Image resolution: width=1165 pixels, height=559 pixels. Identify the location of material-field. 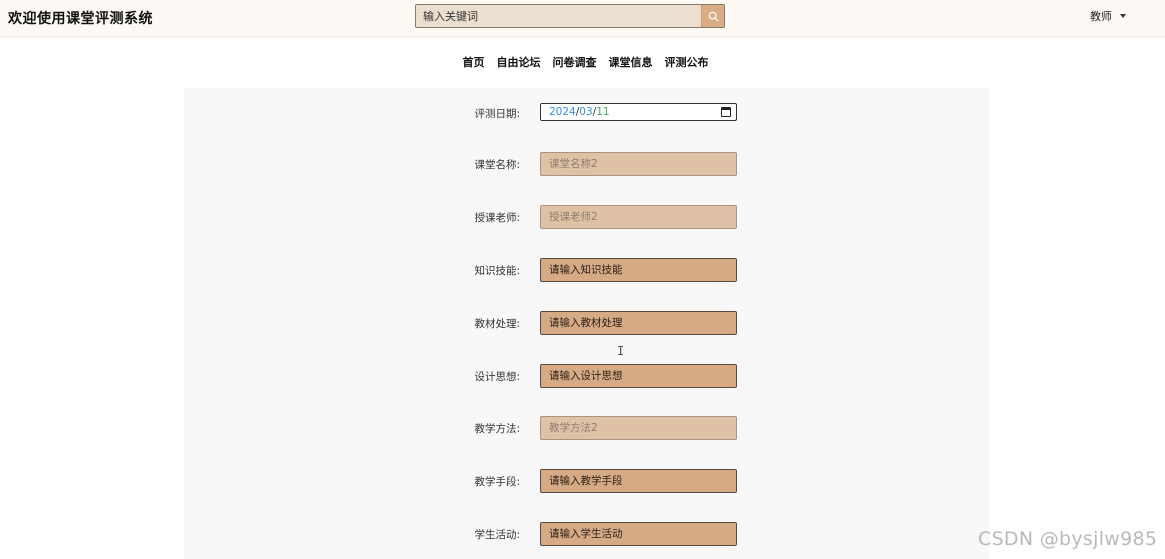
(638, 323).